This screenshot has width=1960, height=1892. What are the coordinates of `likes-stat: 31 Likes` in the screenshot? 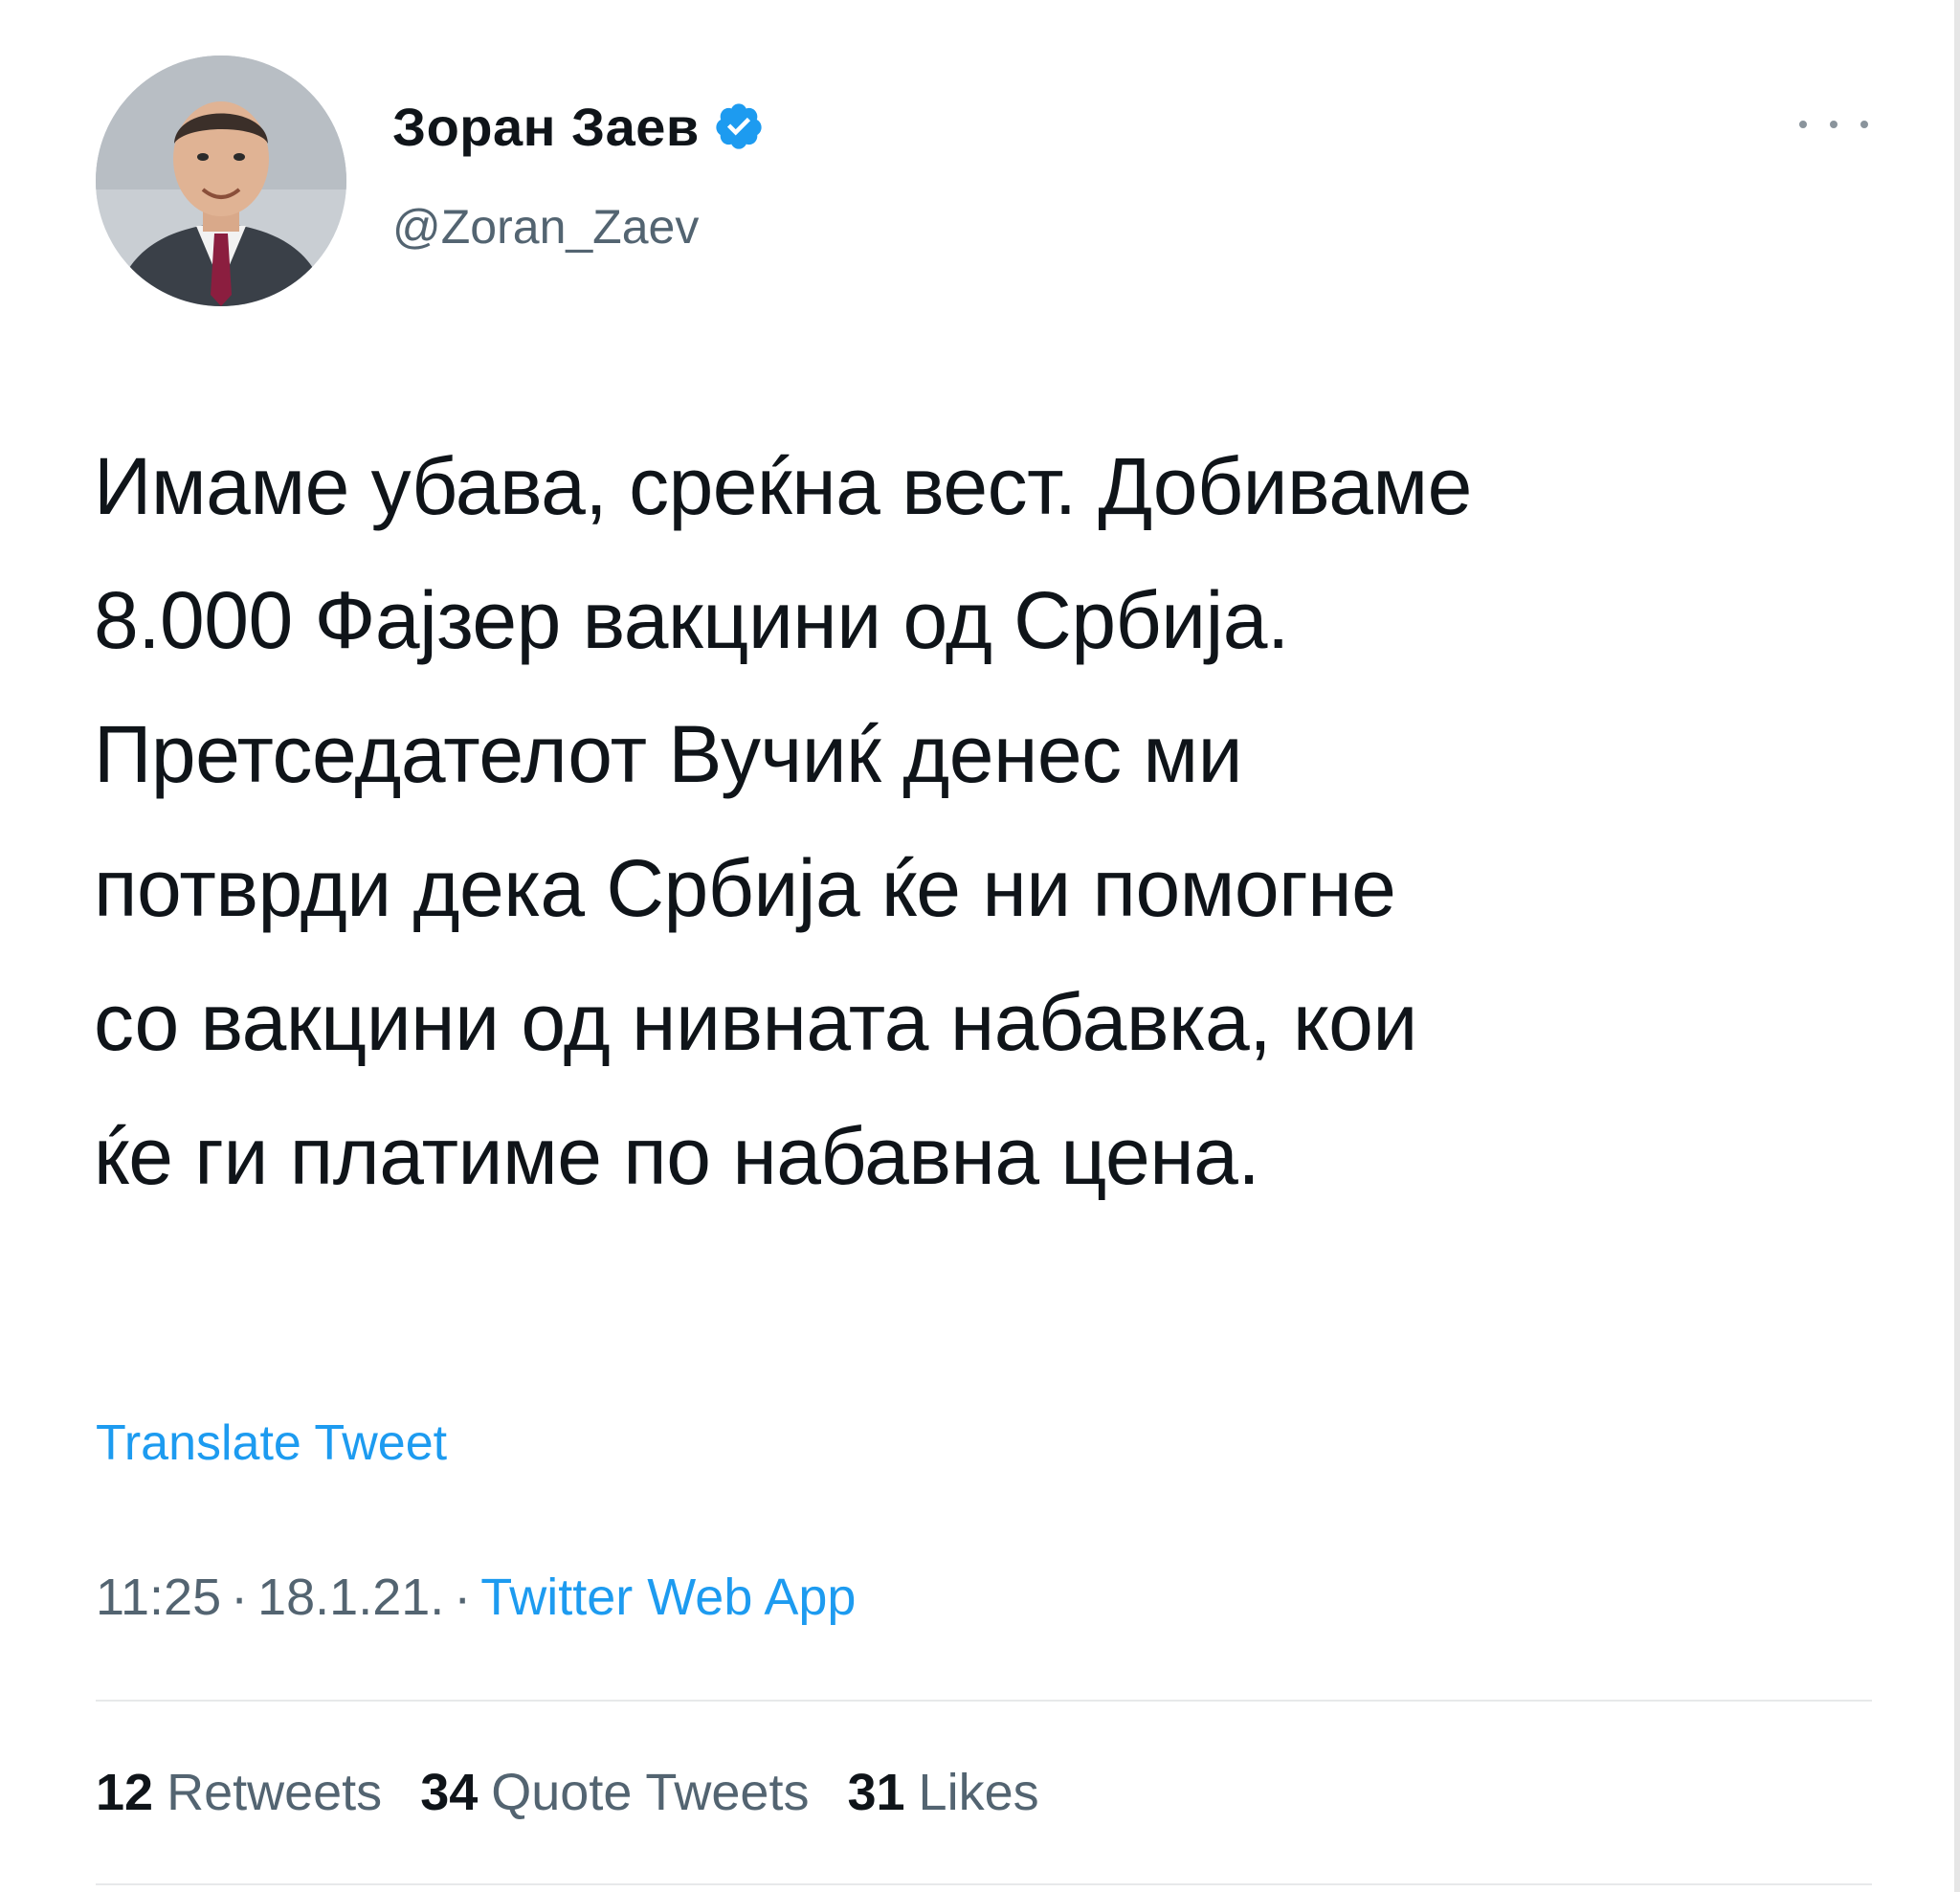 It's located at (942, 1792).